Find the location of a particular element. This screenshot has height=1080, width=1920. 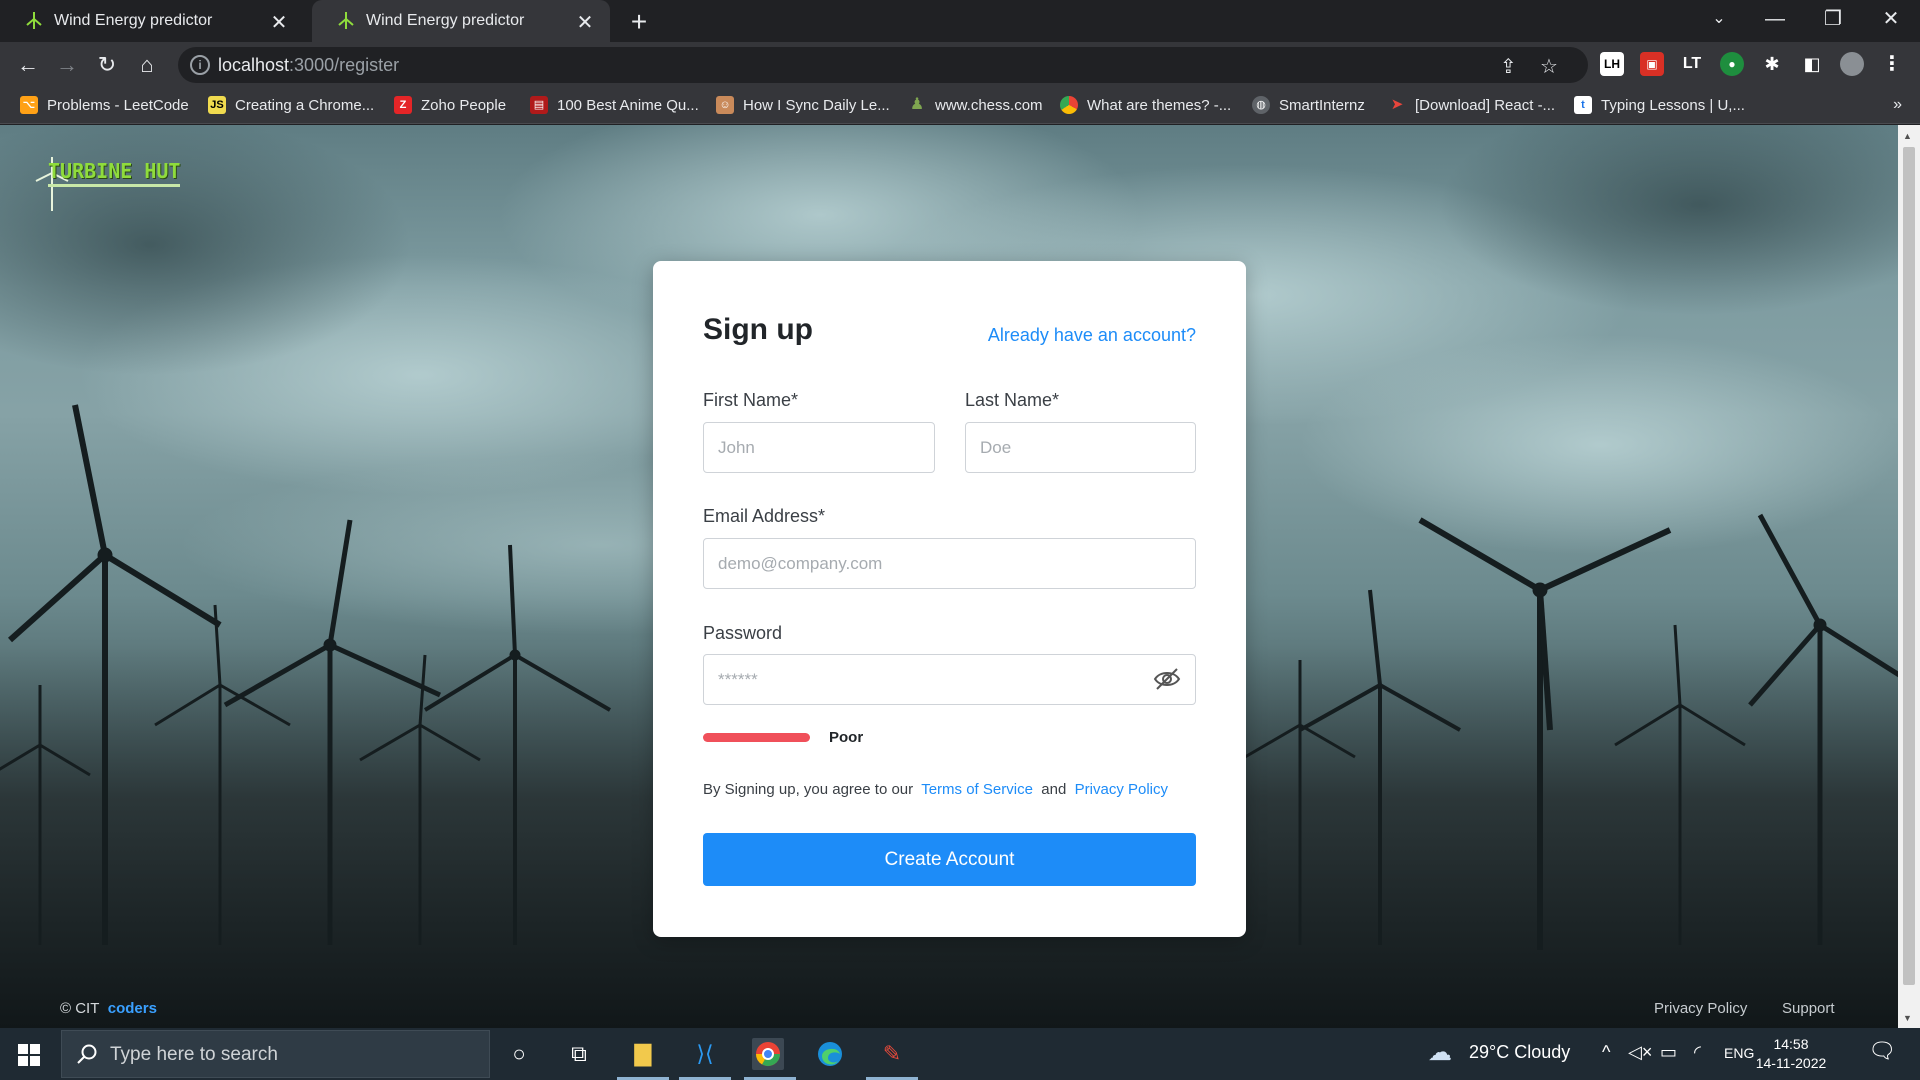

terms-of-service-link: Terms of Service is located at coordinates (977, 789).